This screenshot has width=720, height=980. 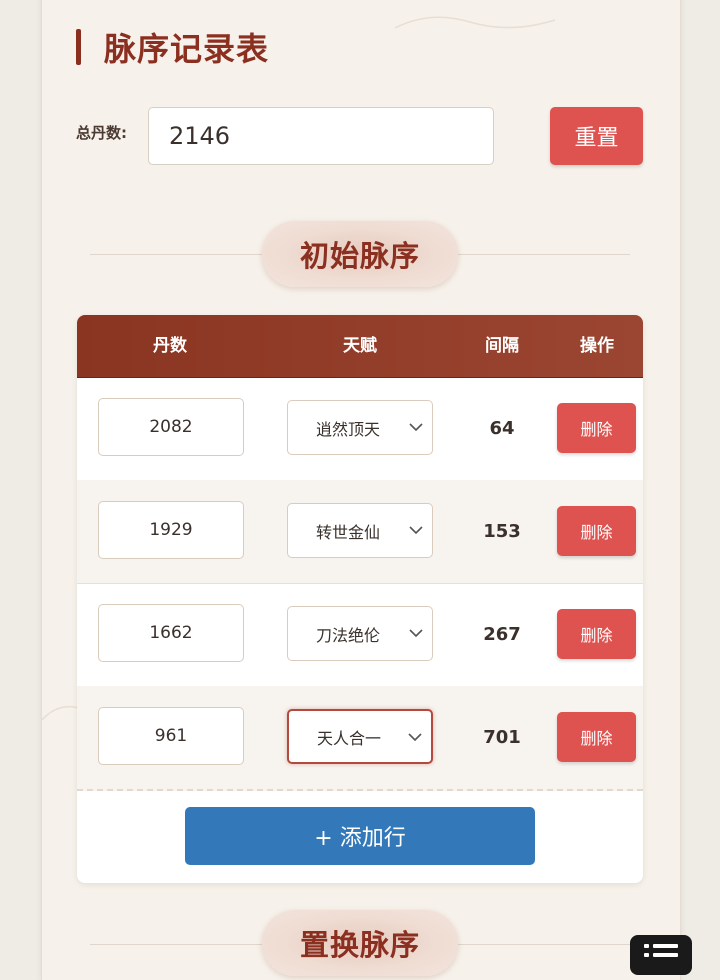 I want to click on gap-value: 153, so click(x=502, y=531).